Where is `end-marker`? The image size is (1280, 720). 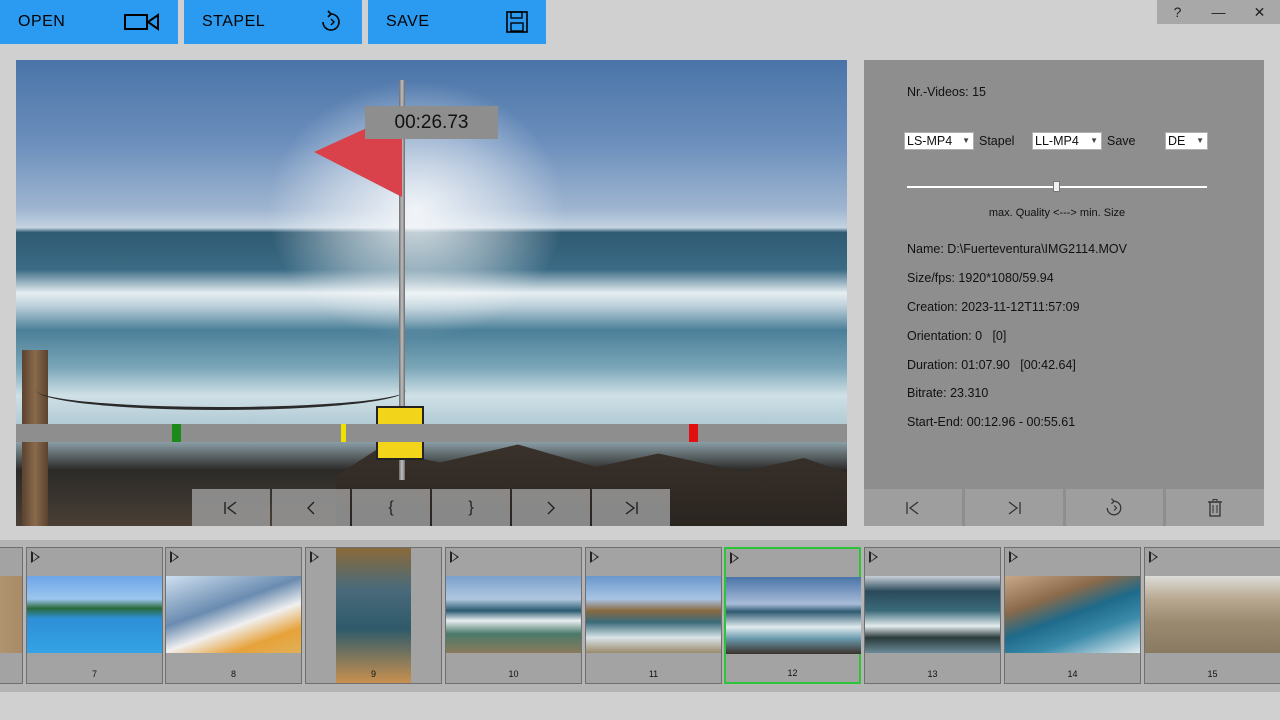 end-marker is located at coordinates (693, 433).